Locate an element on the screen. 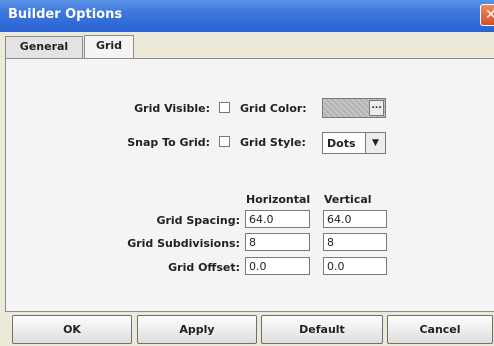  title-bar: Builder Options ✕ is located at coordinates (247, 16).